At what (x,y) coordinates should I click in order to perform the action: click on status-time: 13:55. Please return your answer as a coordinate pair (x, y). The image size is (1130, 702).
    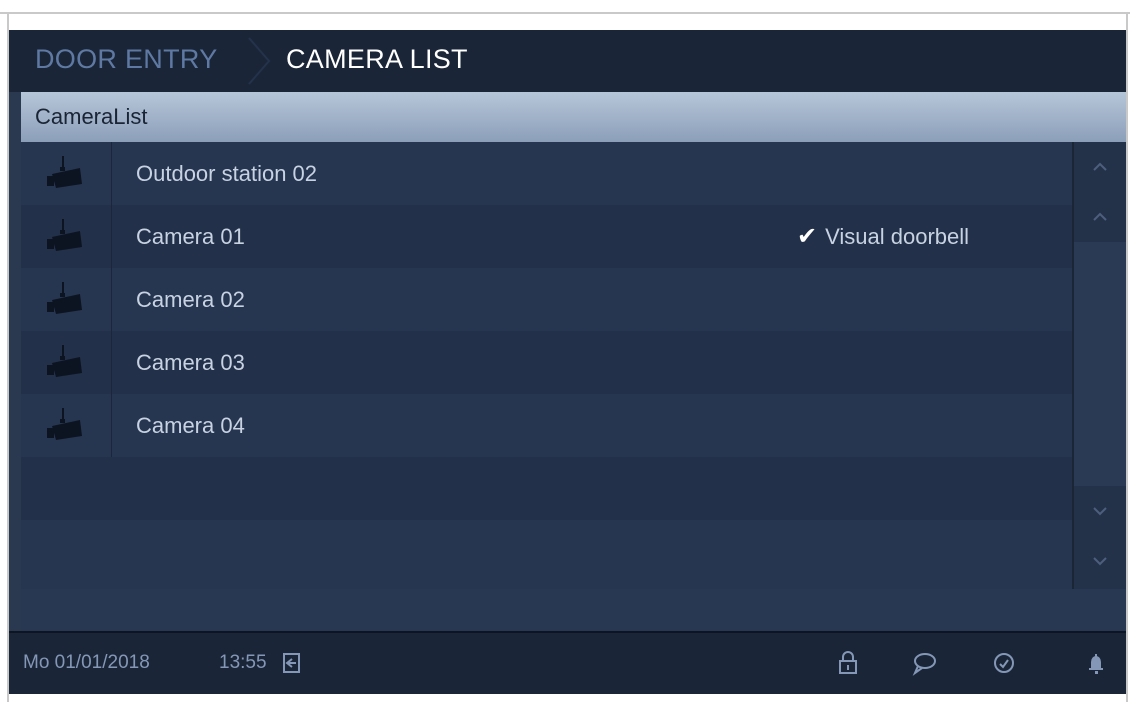
    Looking at the image, I should click on (243, 662).